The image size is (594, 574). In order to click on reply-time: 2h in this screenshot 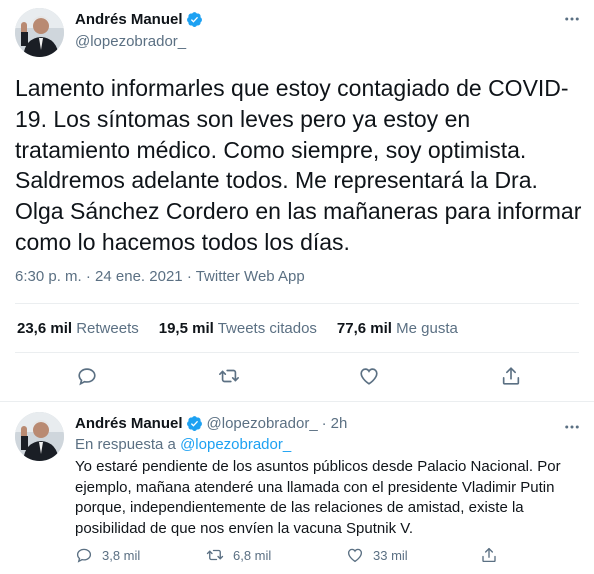, I will do `click(339, 423)`.